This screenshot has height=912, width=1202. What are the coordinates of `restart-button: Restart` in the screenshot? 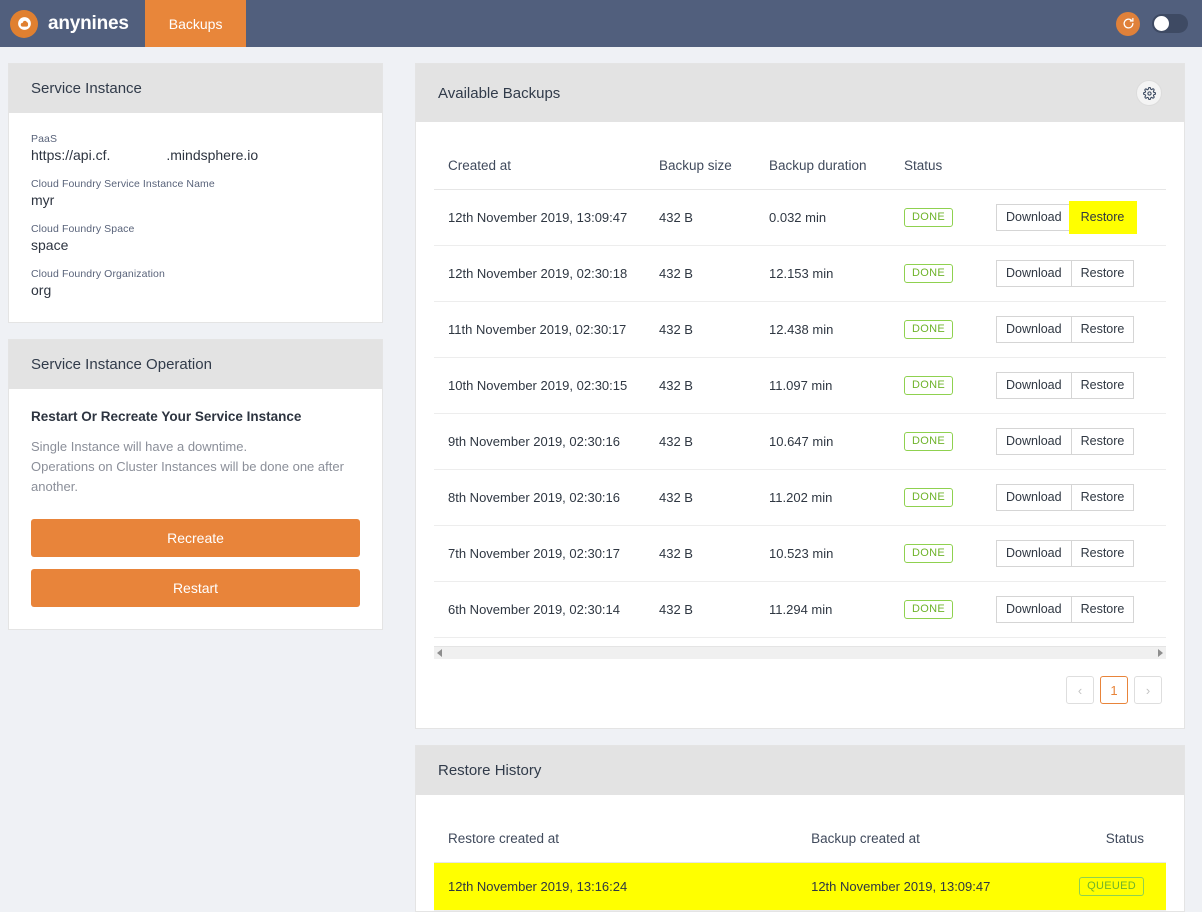 It's located at (195, 588).